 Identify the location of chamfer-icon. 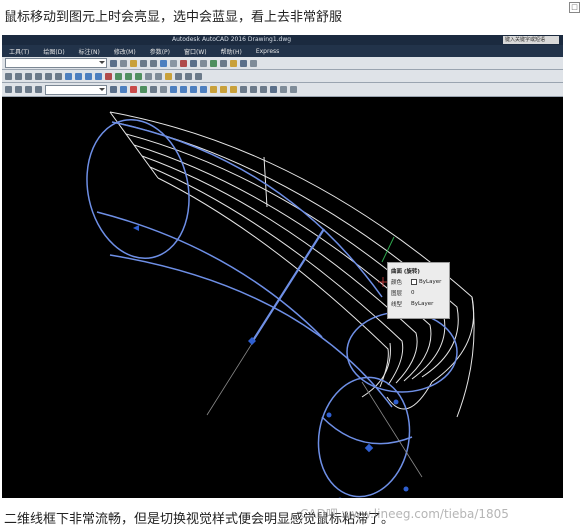
(158, 76).